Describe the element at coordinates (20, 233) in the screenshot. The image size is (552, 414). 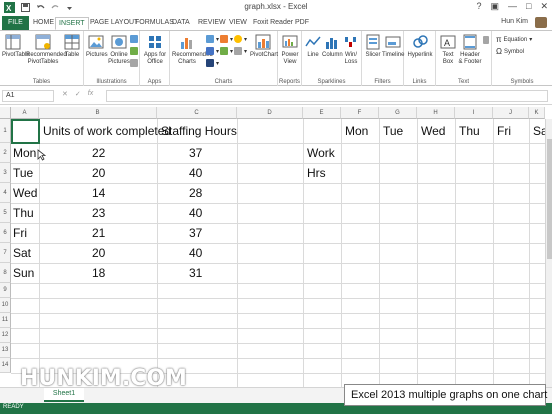
I see `cell-a6: Fri` at that location.